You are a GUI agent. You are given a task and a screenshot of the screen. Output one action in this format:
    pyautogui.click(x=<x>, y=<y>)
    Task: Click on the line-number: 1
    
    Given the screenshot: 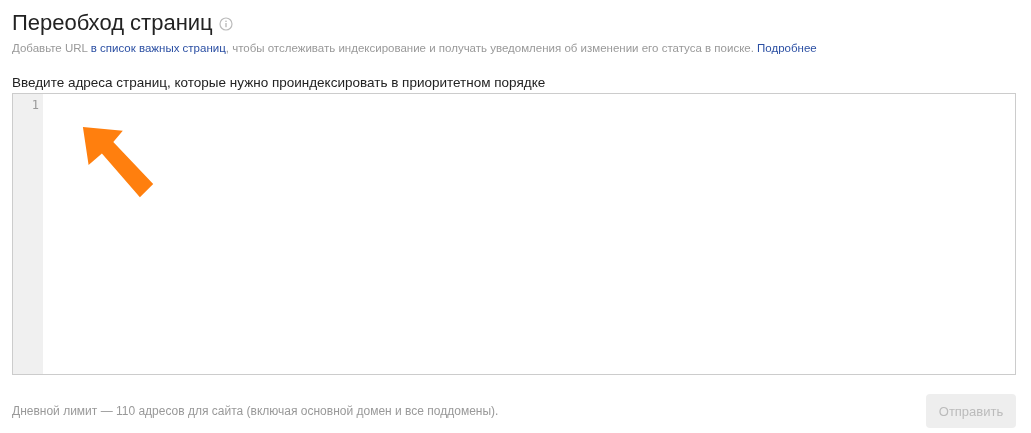 What is the action you would take?
    pyautogui.click(x=35, y=105)
    